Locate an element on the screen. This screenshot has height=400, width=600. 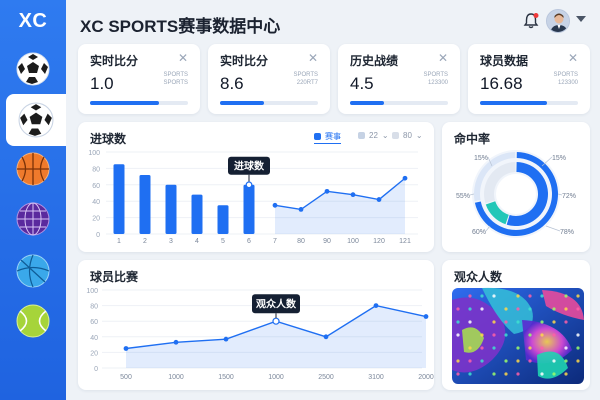
stat-card-3: 历史战绩 ✕ 4.5 SPORTS 123300 is located at coordinates (399, 79).